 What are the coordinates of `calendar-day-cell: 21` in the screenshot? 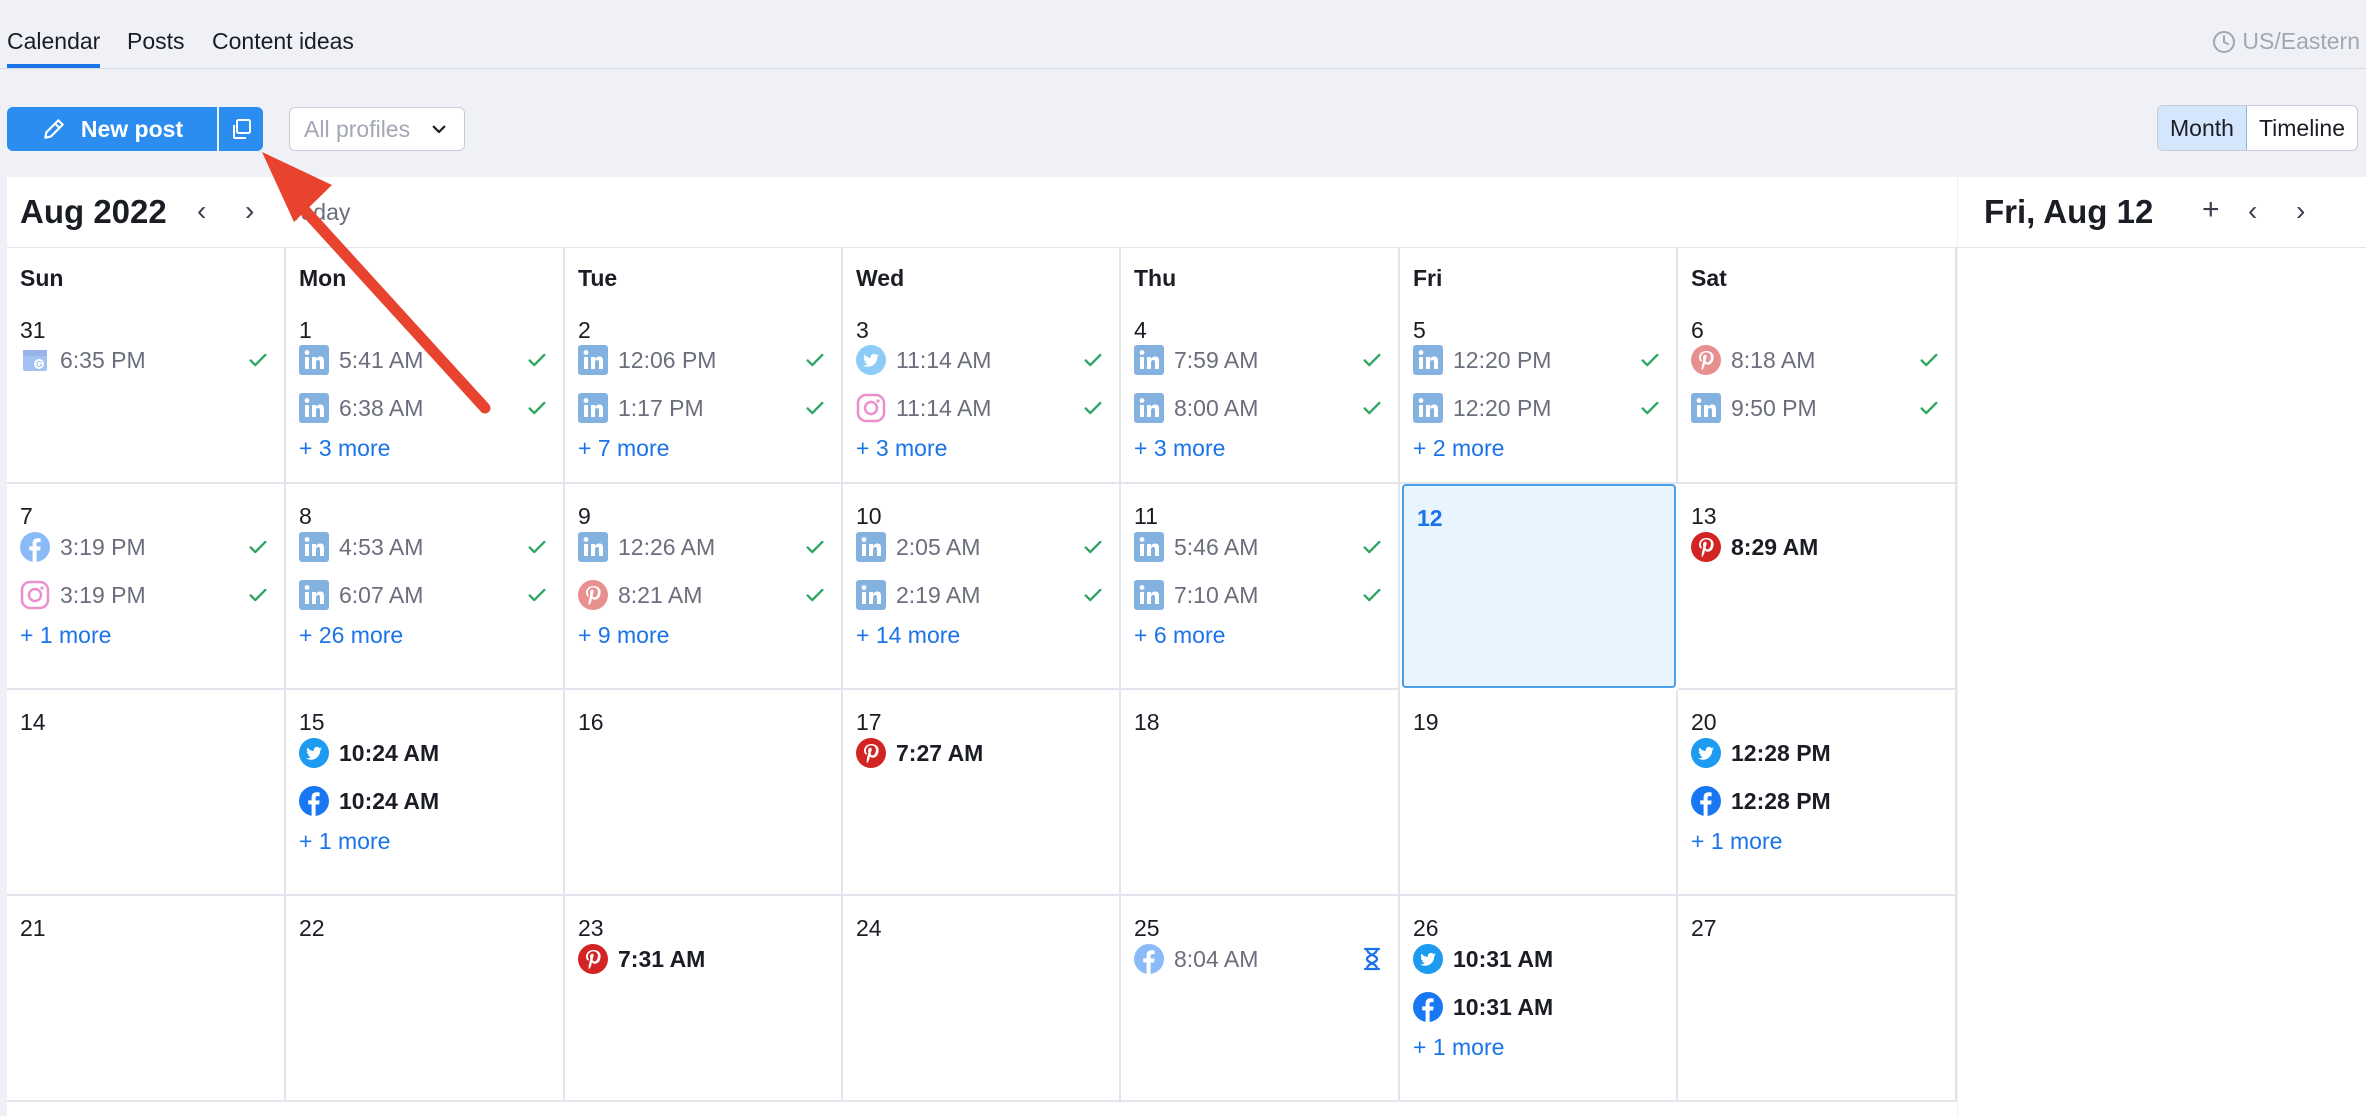 It's located at (146, 999).